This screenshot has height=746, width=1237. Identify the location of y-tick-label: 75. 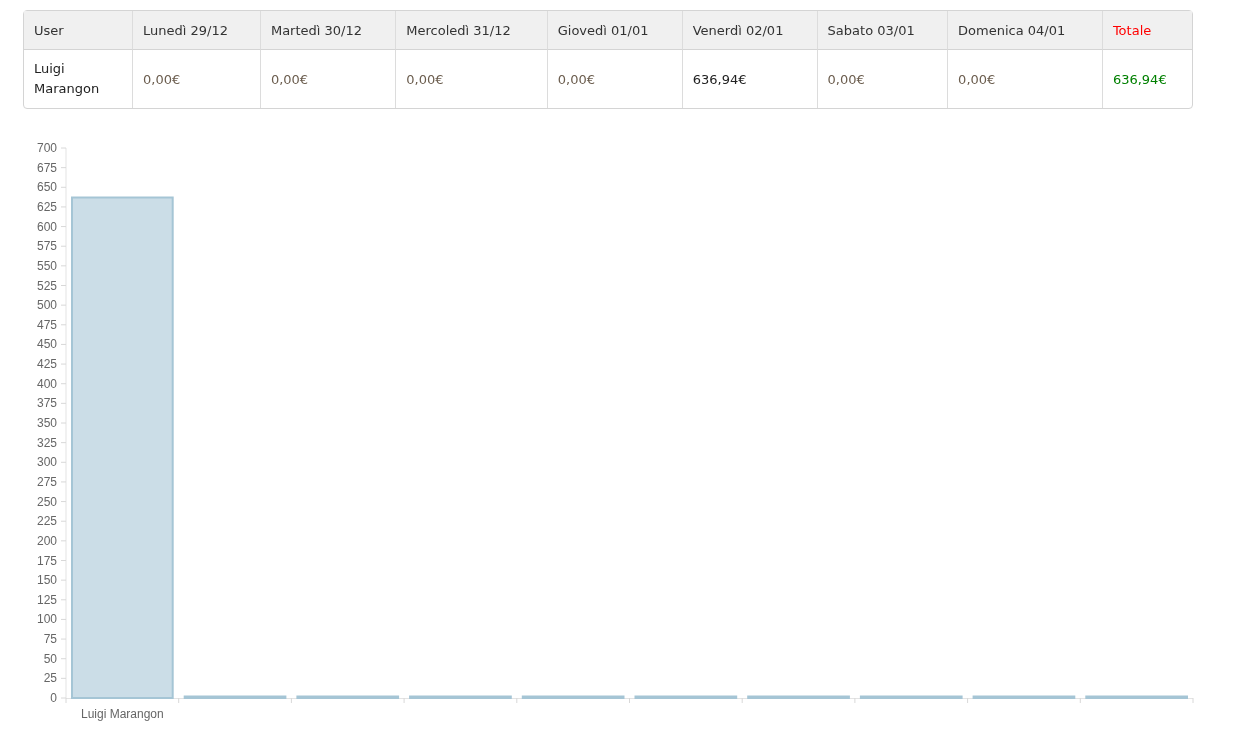
(50, 639).